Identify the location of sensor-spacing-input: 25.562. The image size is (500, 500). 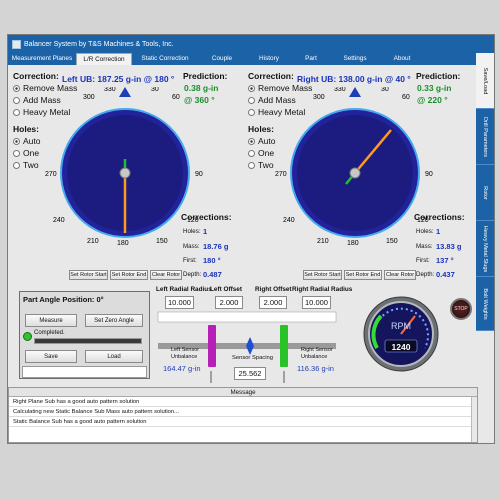
(250, 373).